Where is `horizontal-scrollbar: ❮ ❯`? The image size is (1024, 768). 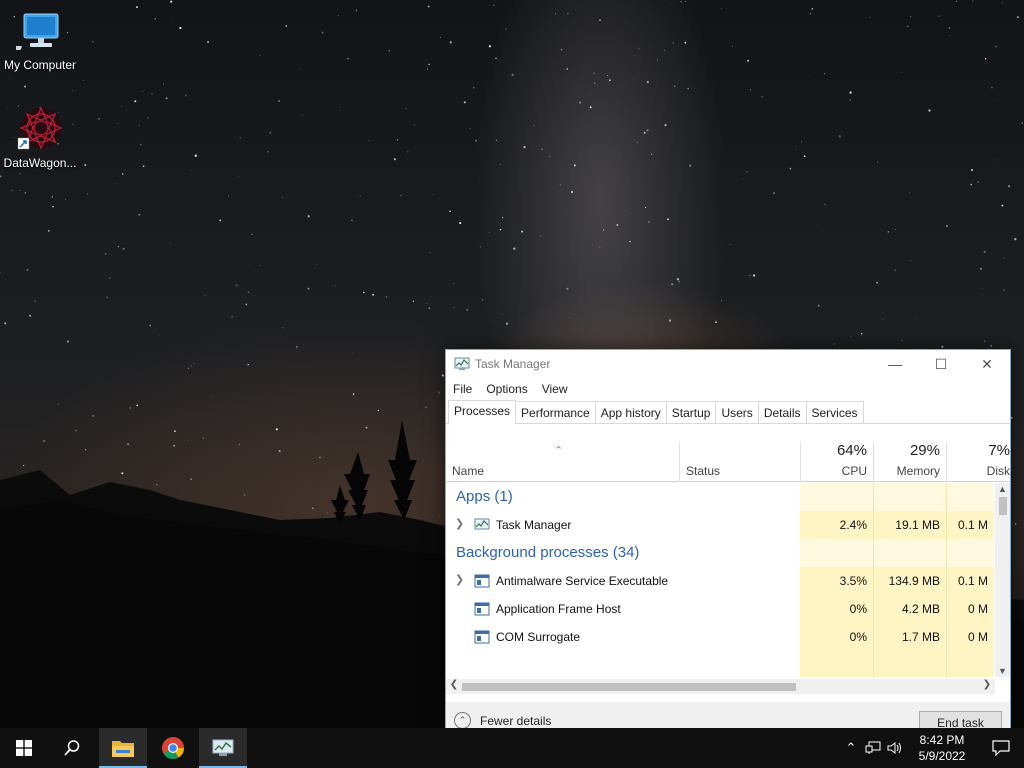 horizontal-scrollbar: ❮ ❯ is located at coordinates (720, 686).